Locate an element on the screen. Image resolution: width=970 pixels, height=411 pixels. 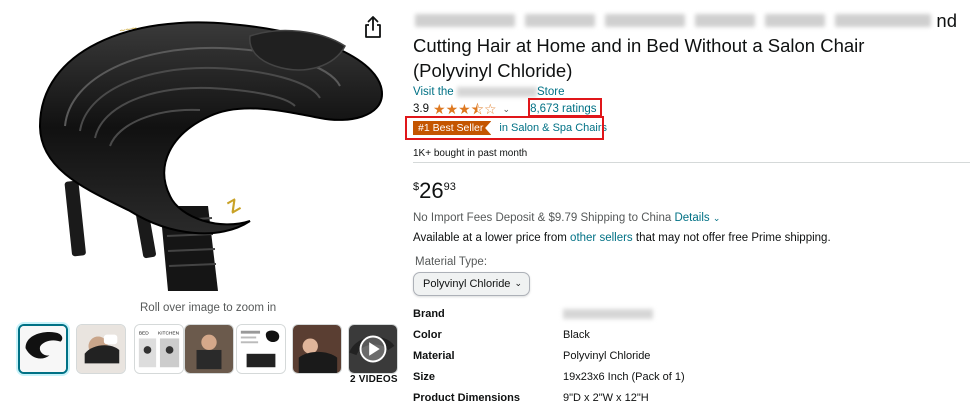
material-type-dropdown: Polyvinyl Chloride ⌄ is located at coordinates (471, 284).